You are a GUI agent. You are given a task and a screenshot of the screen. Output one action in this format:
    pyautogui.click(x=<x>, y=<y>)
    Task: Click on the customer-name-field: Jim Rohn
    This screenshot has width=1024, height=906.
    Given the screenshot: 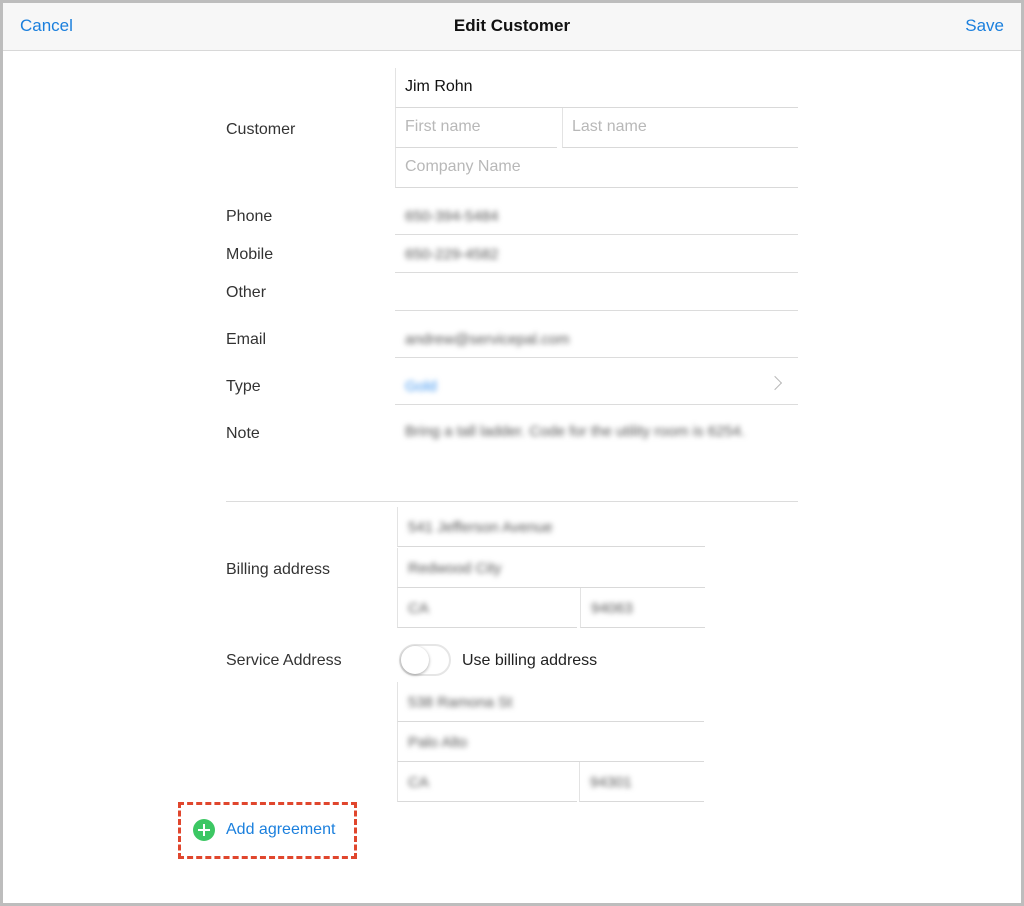 What is the action you would take?
    pyautogui.click(x=596, y=88)
    